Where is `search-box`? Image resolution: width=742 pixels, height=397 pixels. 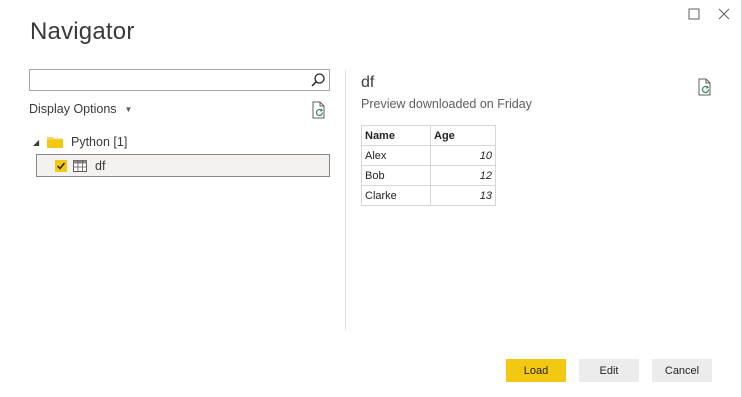
search-box is located at coordinates (179, 80).